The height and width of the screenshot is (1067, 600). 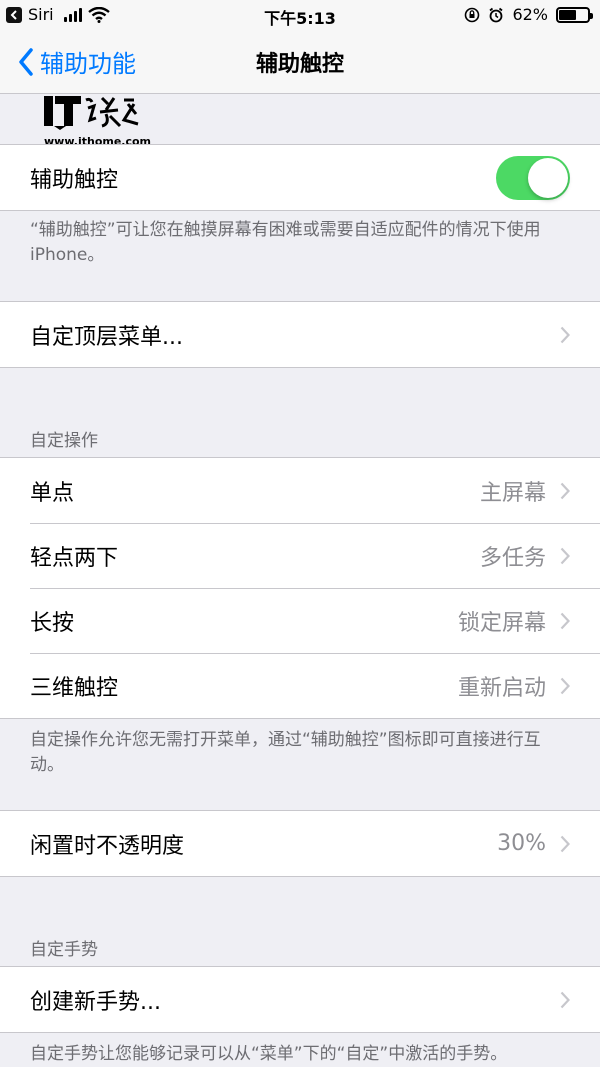 What do you see at coordinates (107, 846) in the screenshot?
I see `idle-opacity-label: 闲置时不透明度` at bounding box center [107, 846].